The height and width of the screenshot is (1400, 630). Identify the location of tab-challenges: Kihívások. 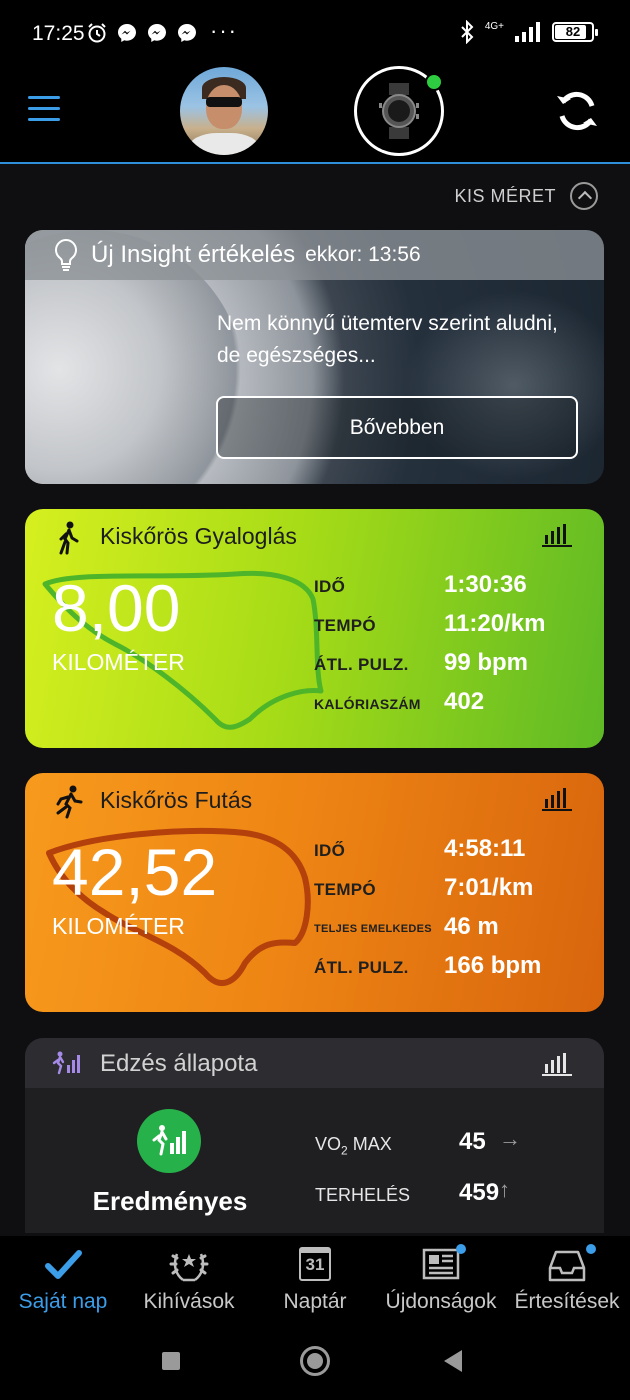
(189, 1278).